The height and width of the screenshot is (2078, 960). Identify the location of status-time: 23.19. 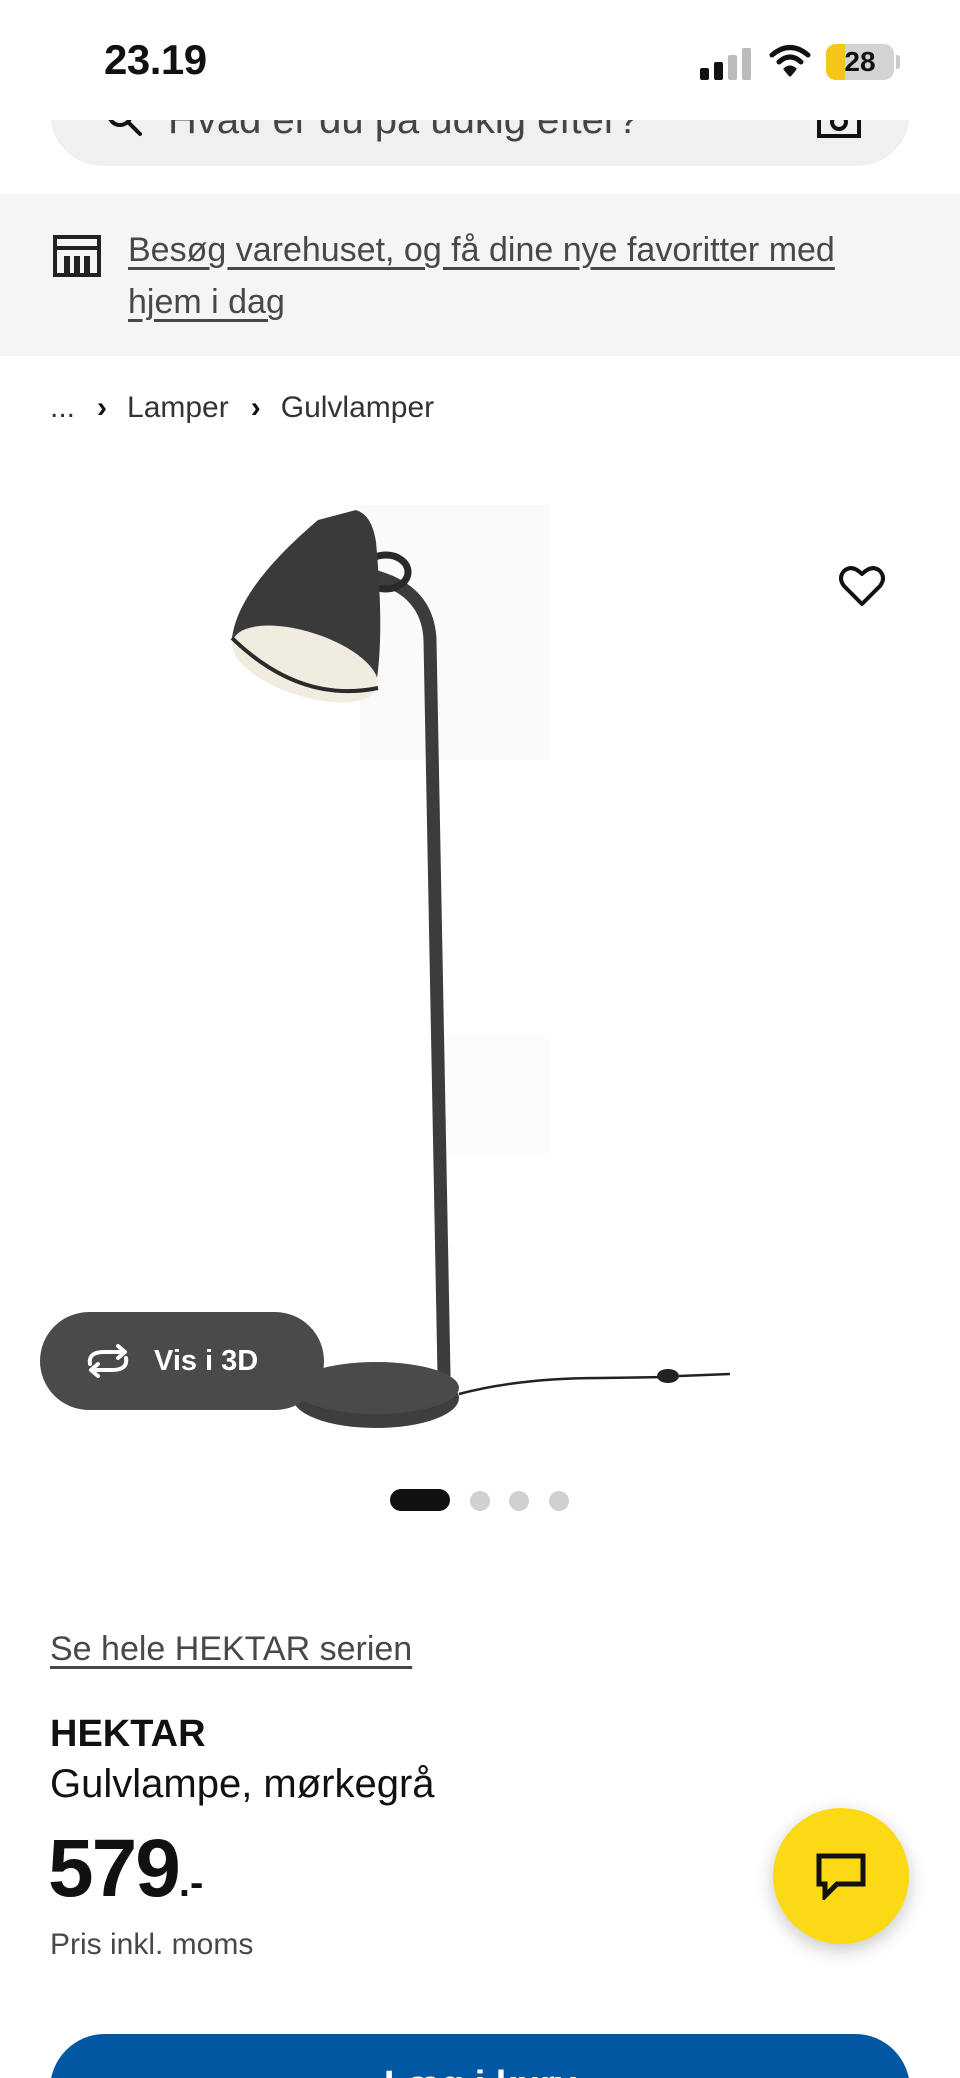
(155, 59).